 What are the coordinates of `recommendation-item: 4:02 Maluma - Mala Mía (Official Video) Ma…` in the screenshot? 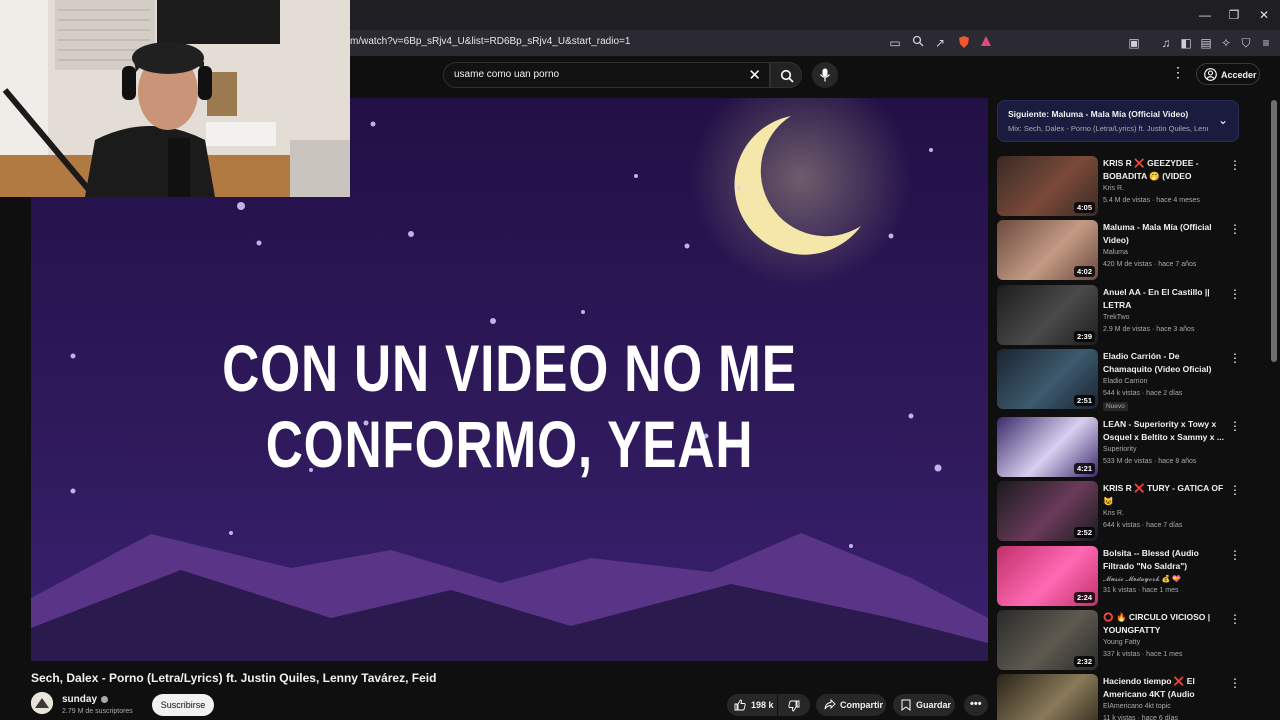 It's located at (1122, 251).